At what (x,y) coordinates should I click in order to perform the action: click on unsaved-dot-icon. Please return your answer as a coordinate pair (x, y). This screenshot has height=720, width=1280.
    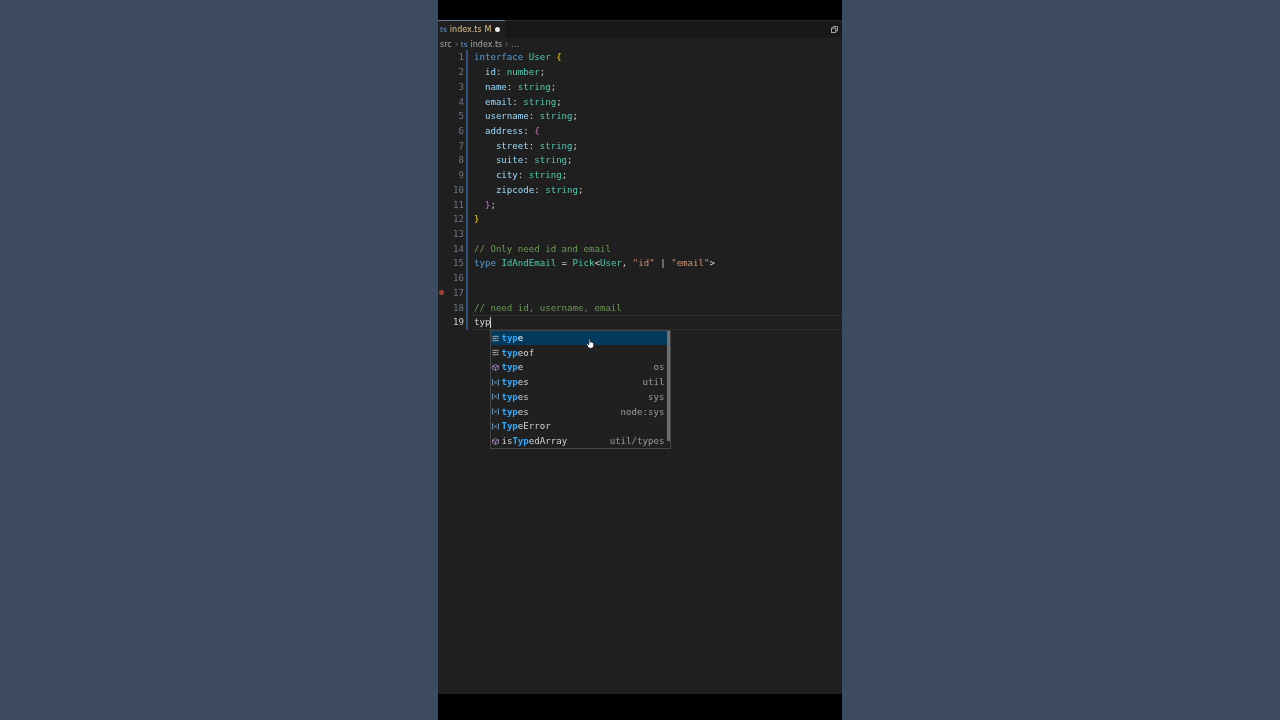
    Looking at the image, I should click on (497, 29).